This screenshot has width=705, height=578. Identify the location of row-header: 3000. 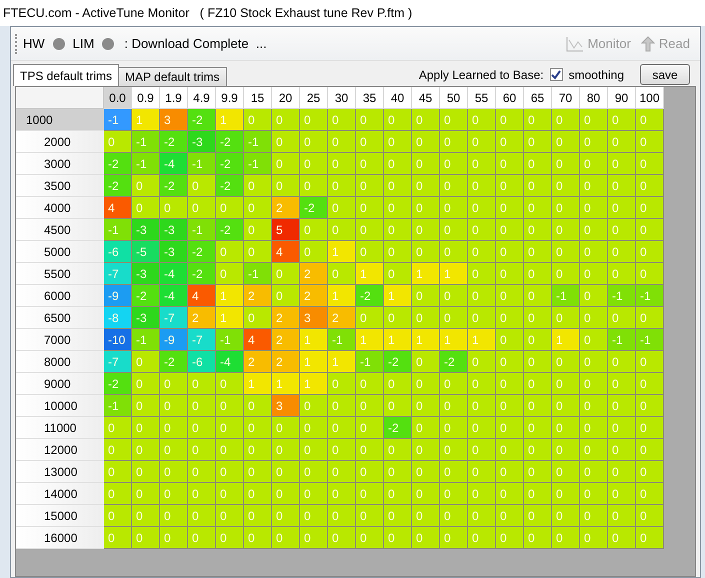
(60, 164).